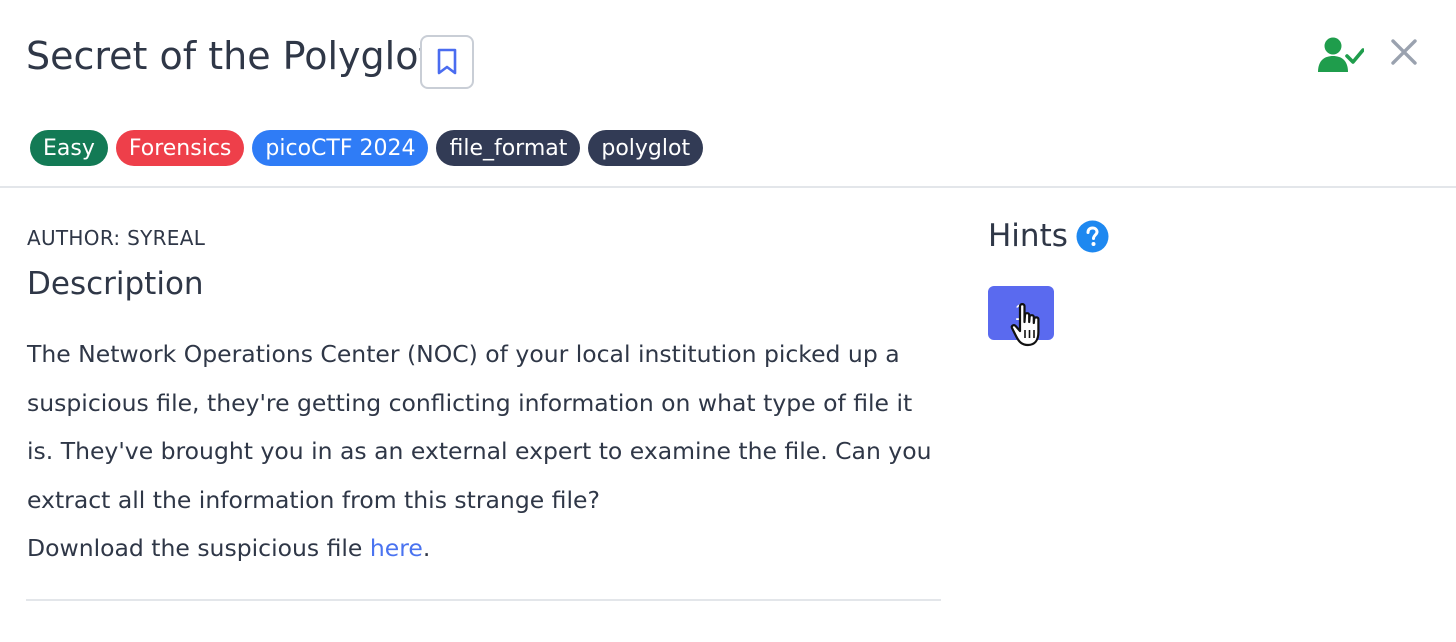 Image resolution: width=1456 pixels, height=642 pixels. Describe the element at coordinates (396, 548) in the screenshot. I see `download-link: here` at that location.